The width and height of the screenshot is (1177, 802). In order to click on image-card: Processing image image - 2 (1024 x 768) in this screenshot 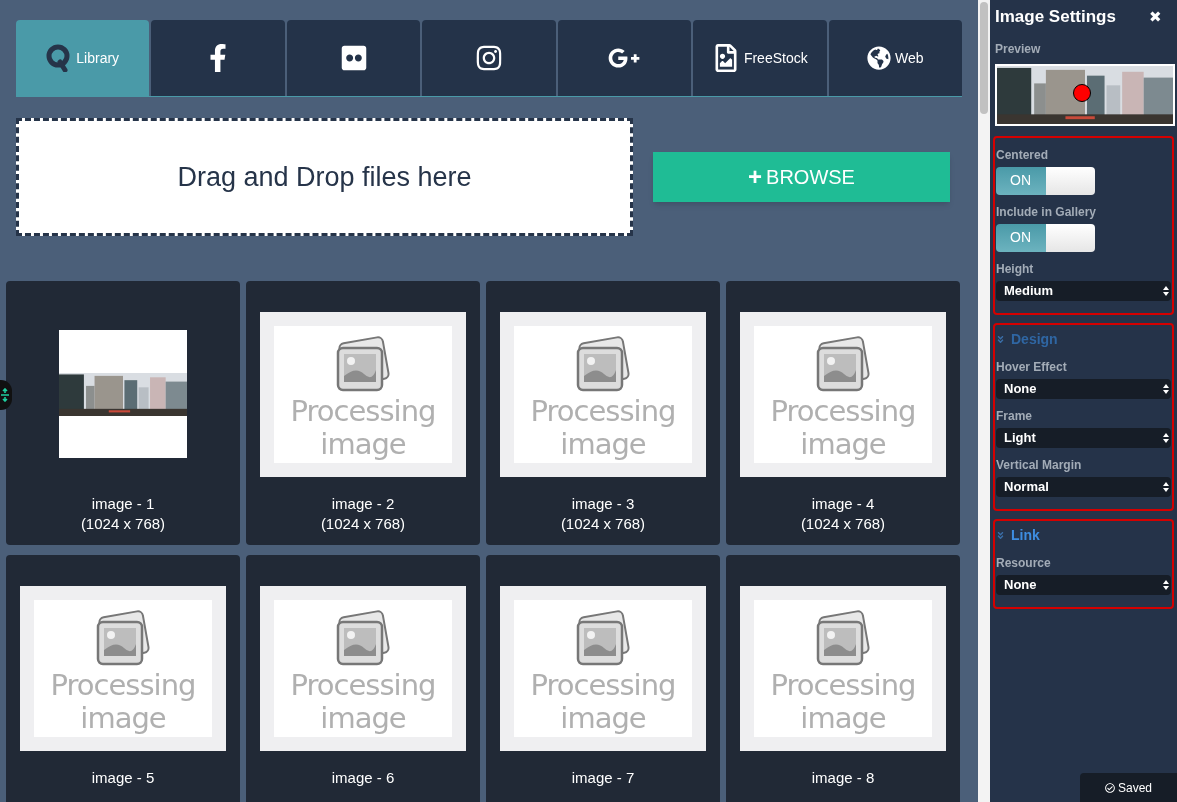, I will do `click(363, 413)`.